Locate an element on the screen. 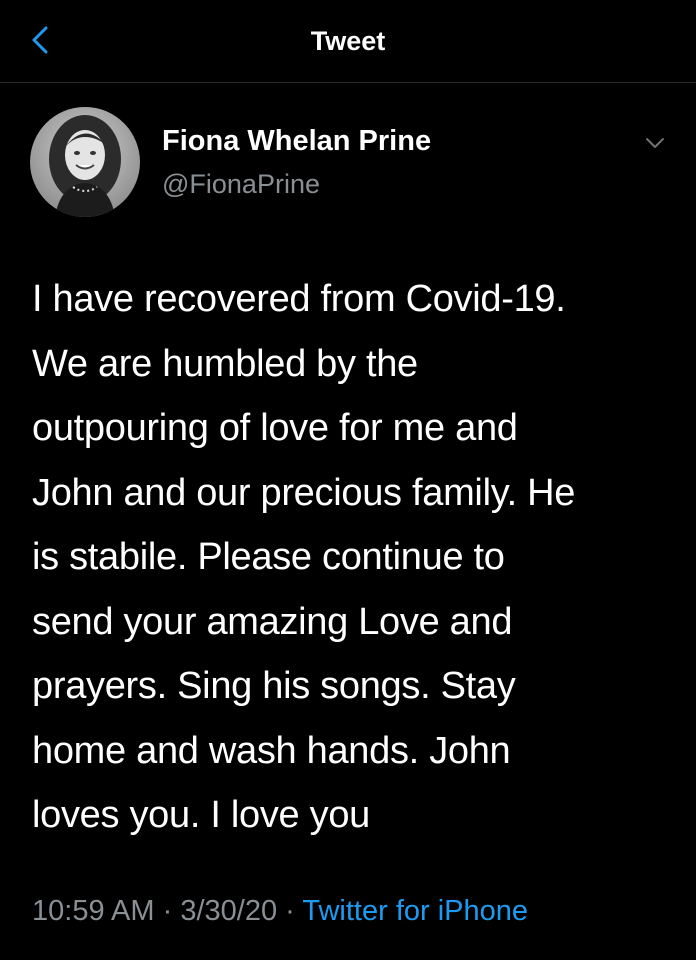 The width and height of the screenshot is (696, 960). tweet-menu-button is located at coordinates (655, 143).